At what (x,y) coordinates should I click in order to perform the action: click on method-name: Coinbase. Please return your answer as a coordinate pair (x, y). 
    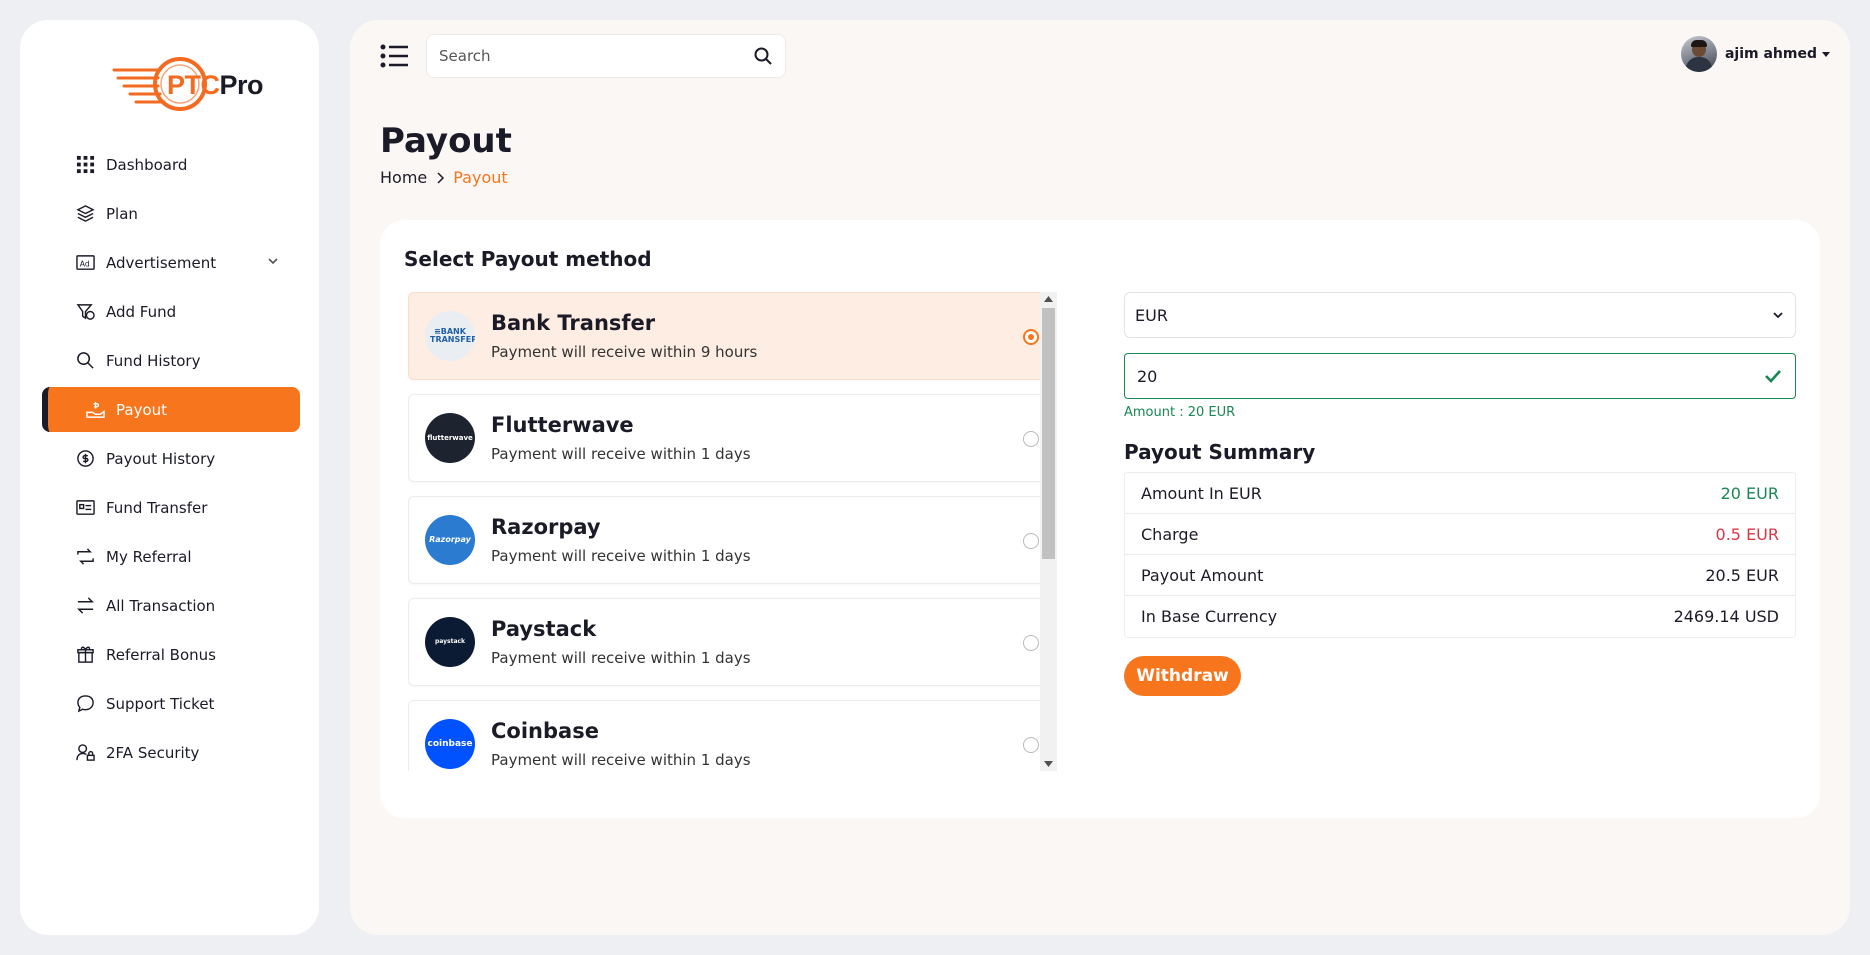
    Looking at the image, I should click on (545, 731).